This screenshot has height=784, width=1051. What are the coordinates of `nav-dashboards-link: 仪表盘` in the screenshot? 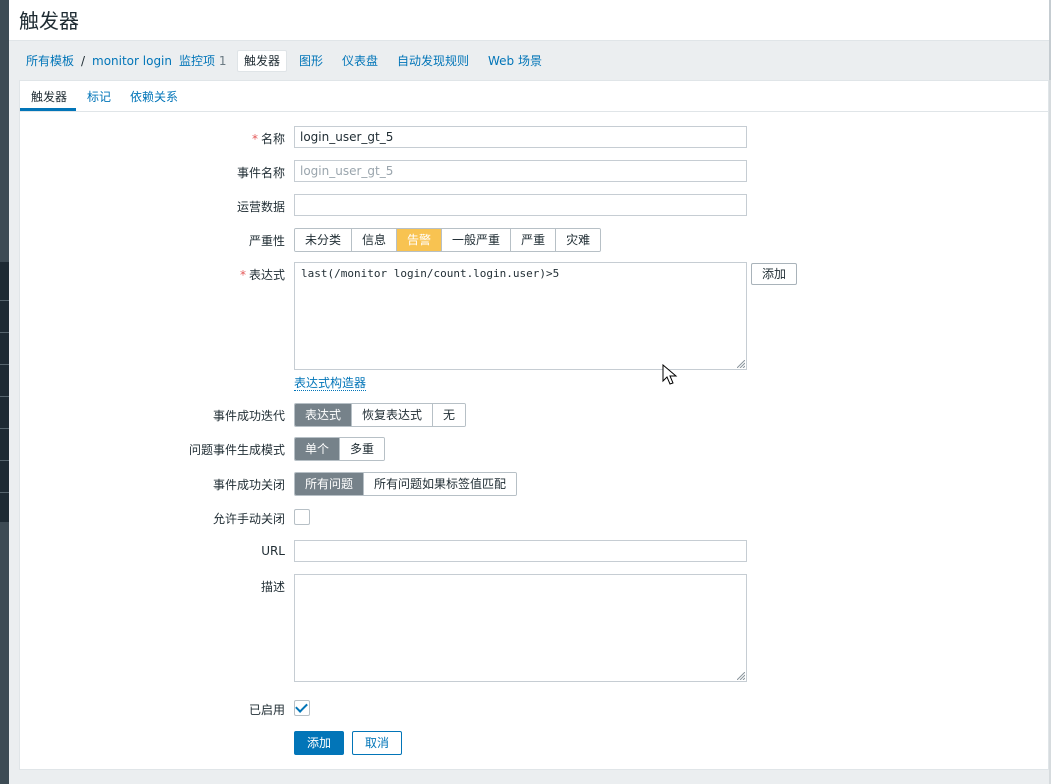 It's located at (360, 61).